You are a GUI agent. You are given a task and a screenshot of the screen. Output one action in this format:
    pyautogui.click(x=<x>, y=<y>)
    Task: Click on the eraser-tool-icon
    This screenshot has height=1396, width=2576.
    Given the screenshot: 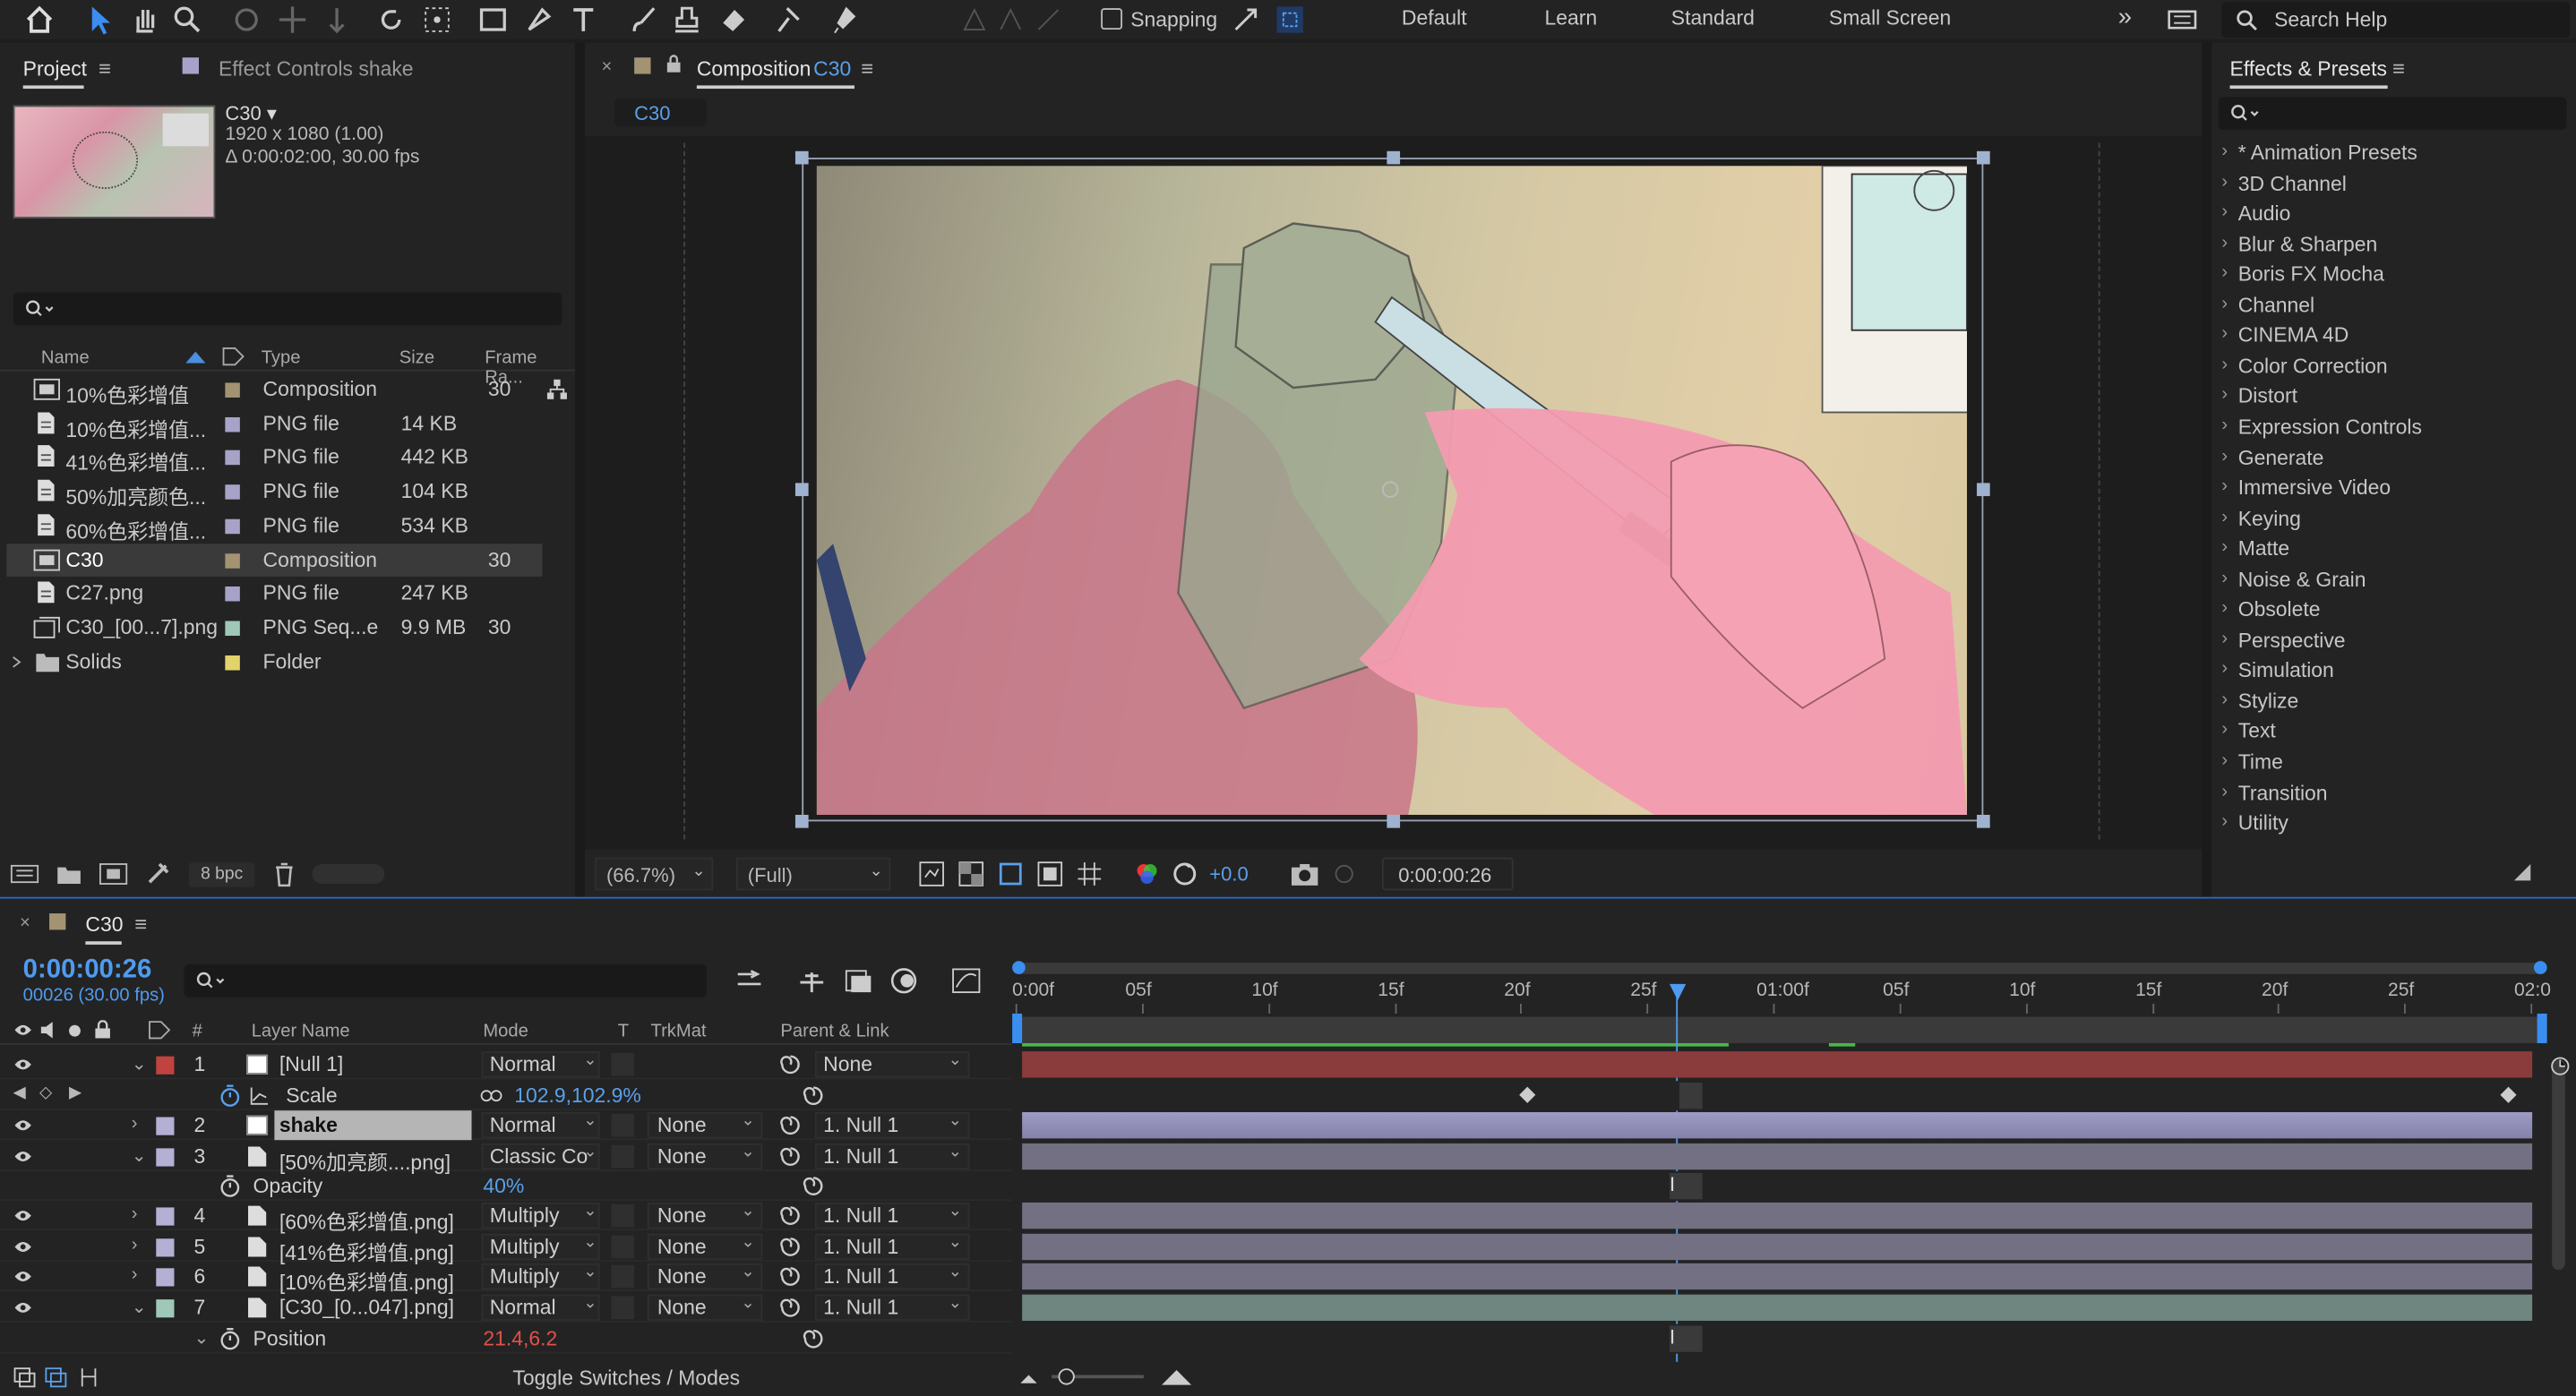 What is the action you would take?
    pyautogui.click(x=733, y=20)
    